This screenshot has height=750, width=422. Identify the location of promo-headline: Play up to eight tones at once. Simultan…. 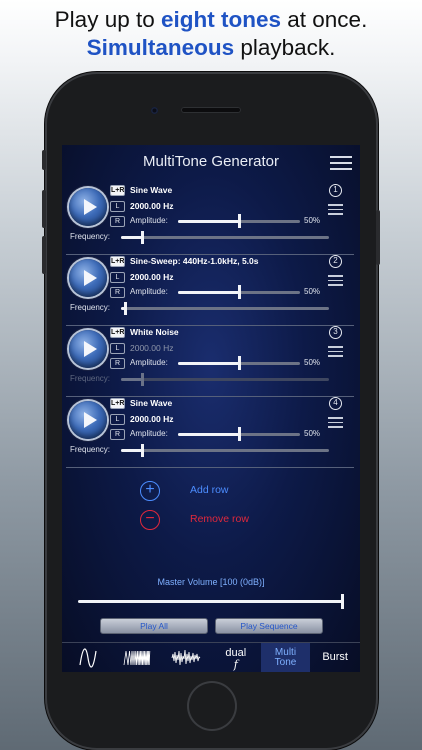
(211, 34).